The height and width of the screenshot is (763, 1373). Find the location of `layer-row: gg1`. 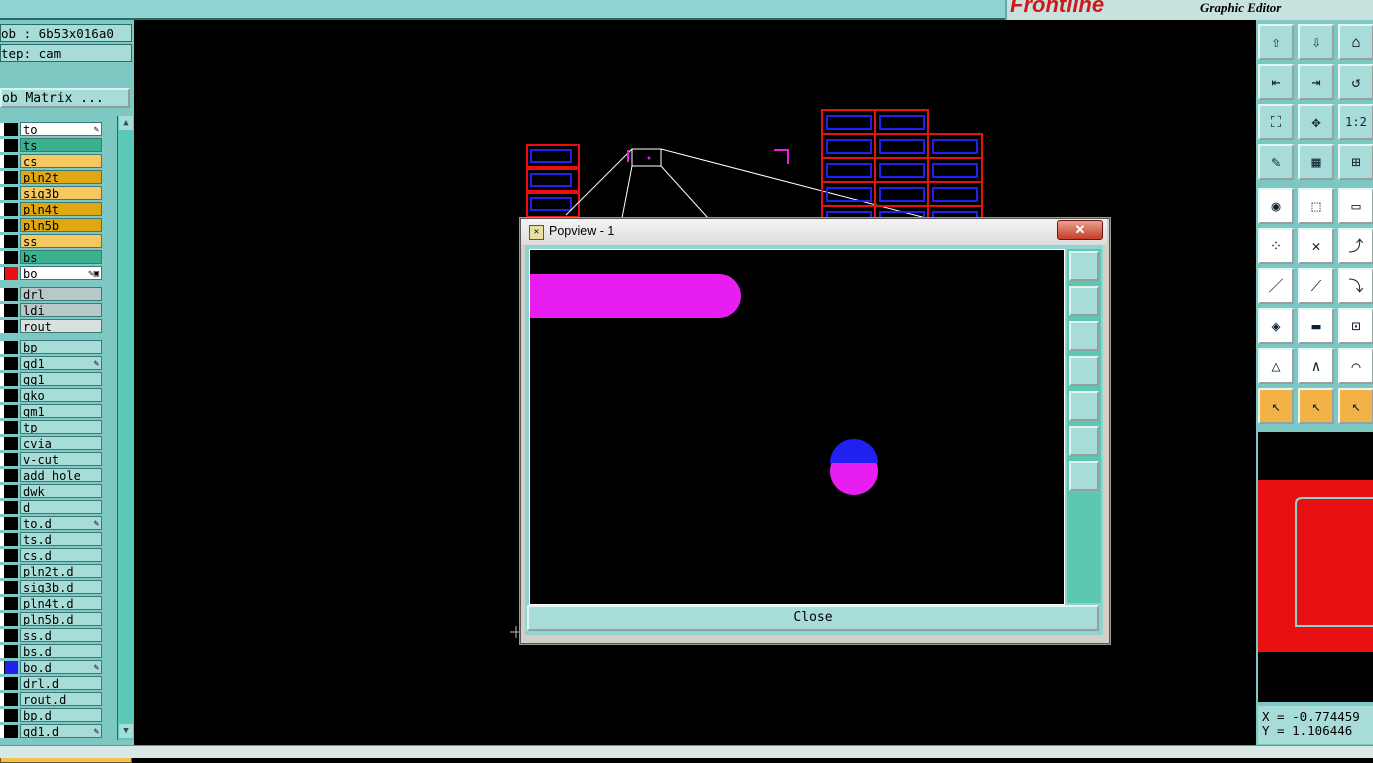

layer-row: gg1 is located at coordinates (52, 379).